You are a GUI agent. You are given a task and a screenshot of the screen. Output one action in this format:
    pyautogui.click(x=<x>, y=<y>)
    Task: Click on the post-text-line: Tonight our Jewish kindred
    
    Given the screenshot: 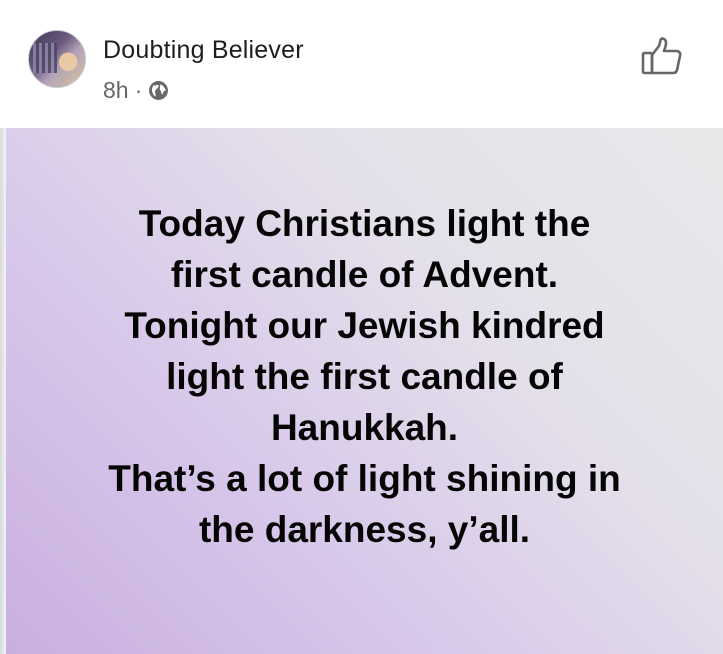 What is the action you would take?
    pyautogui.click(x=364, y=325)
    